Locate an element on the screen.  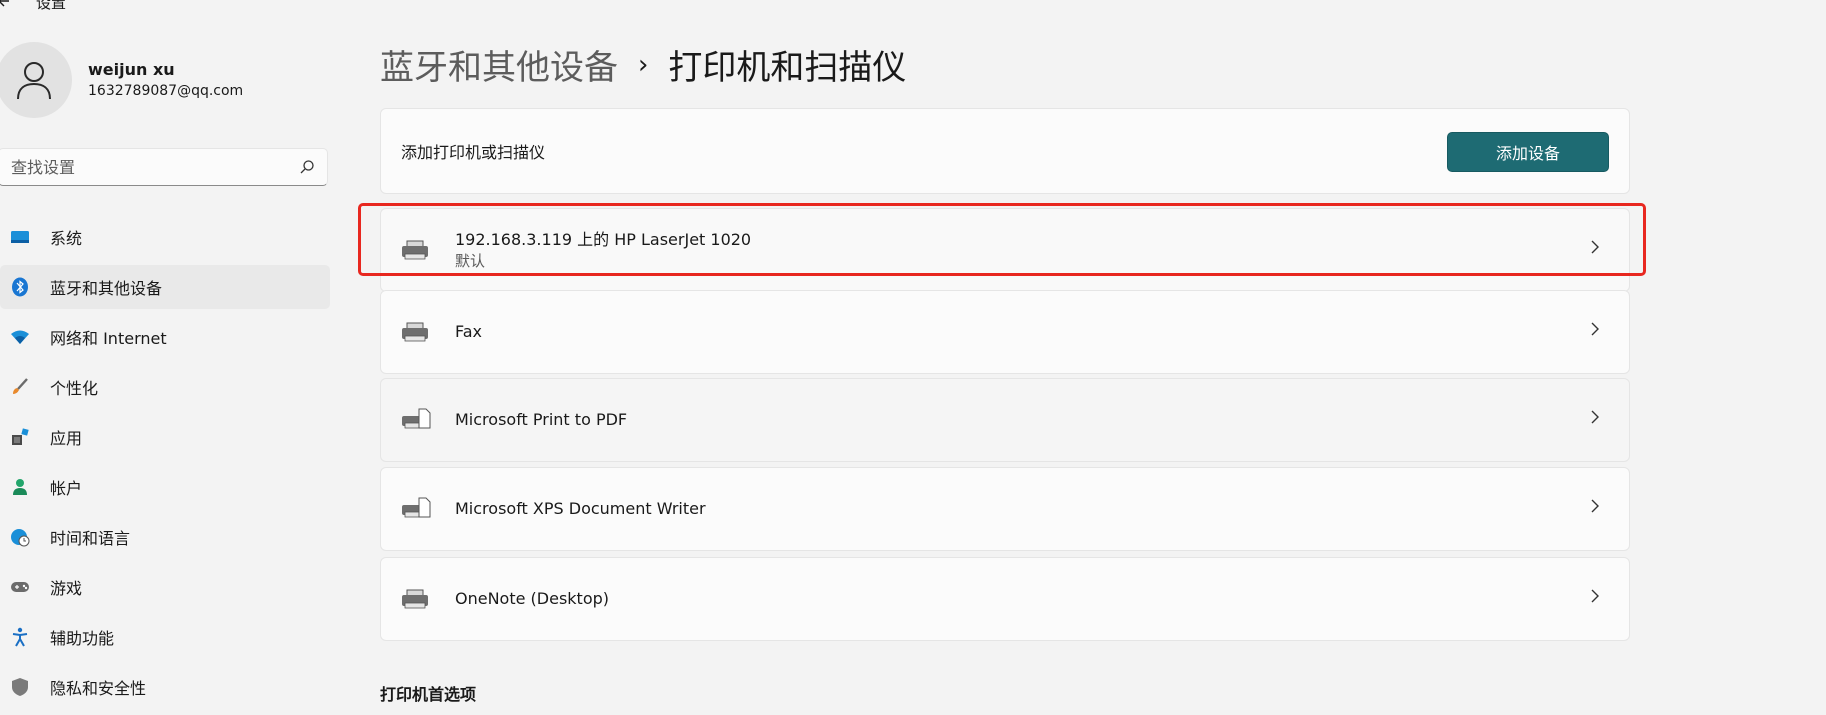
avatar is located at coordinates (36, 80).